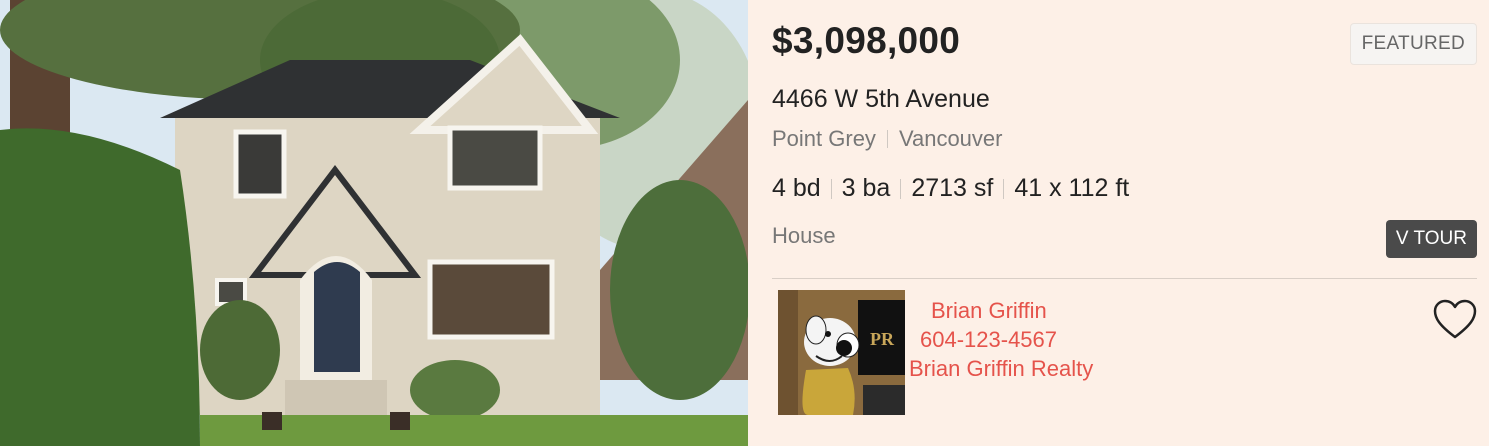 This screenshot has width=1489, height=446. I want to click on agent-name: Brian Griffin, so click(989, 311).